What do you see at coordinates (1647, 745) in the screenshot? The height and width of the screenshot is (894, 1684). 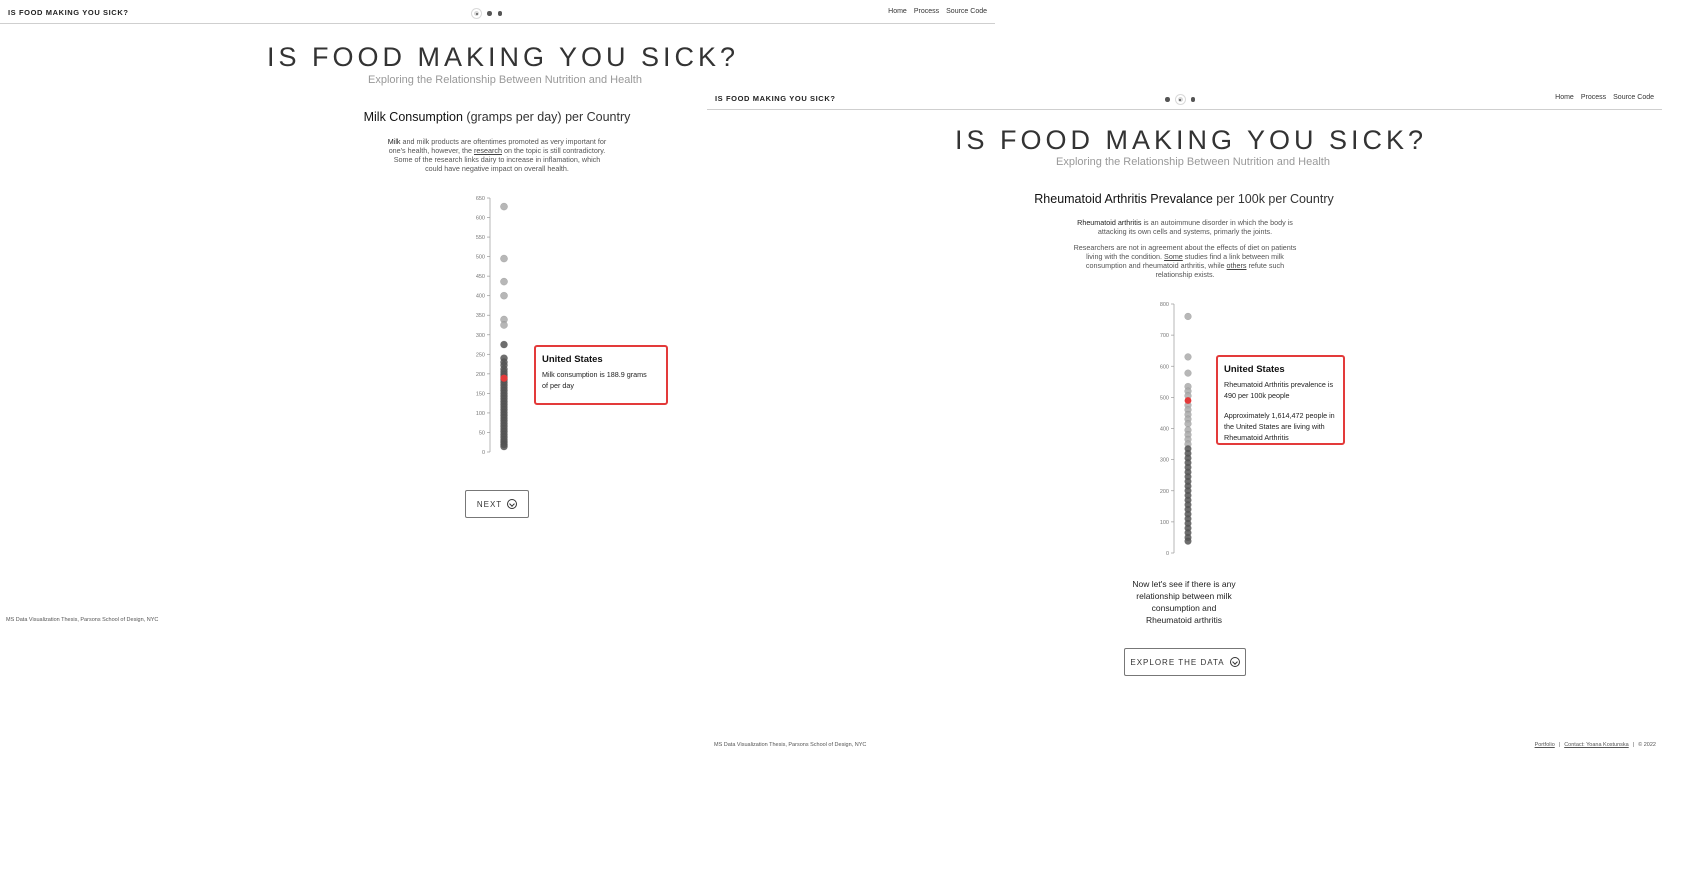 I see `copyright: © 2022` at bounding box center [1647, 745].